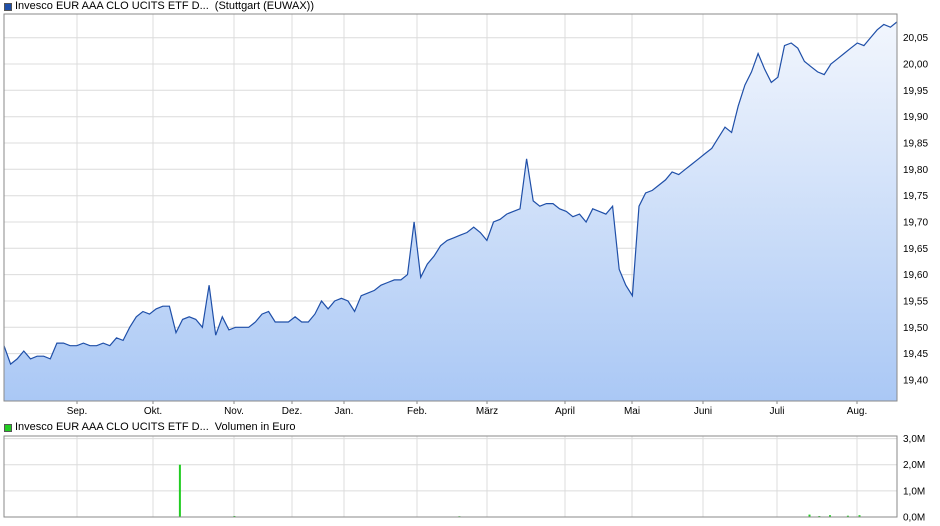  What do you see at coordinates (179, 490) in the screenshot?
I see `volume-bar` at bounding box center [179, 490].